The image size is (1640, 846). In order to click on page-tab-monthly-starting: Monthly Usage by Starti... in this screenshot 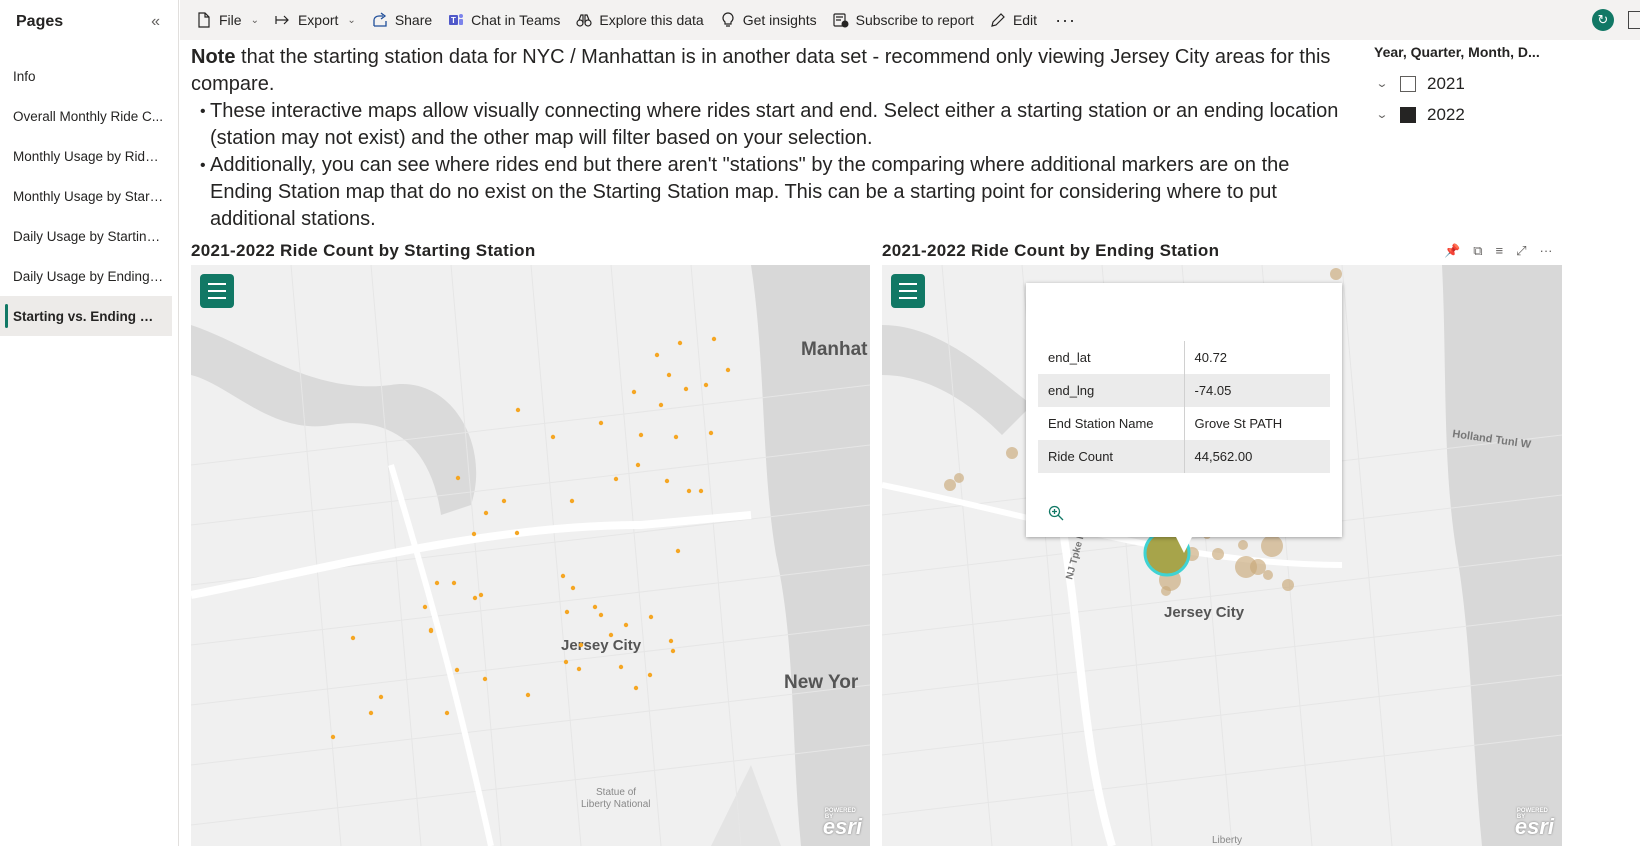, I will do `click(89, 196)`.